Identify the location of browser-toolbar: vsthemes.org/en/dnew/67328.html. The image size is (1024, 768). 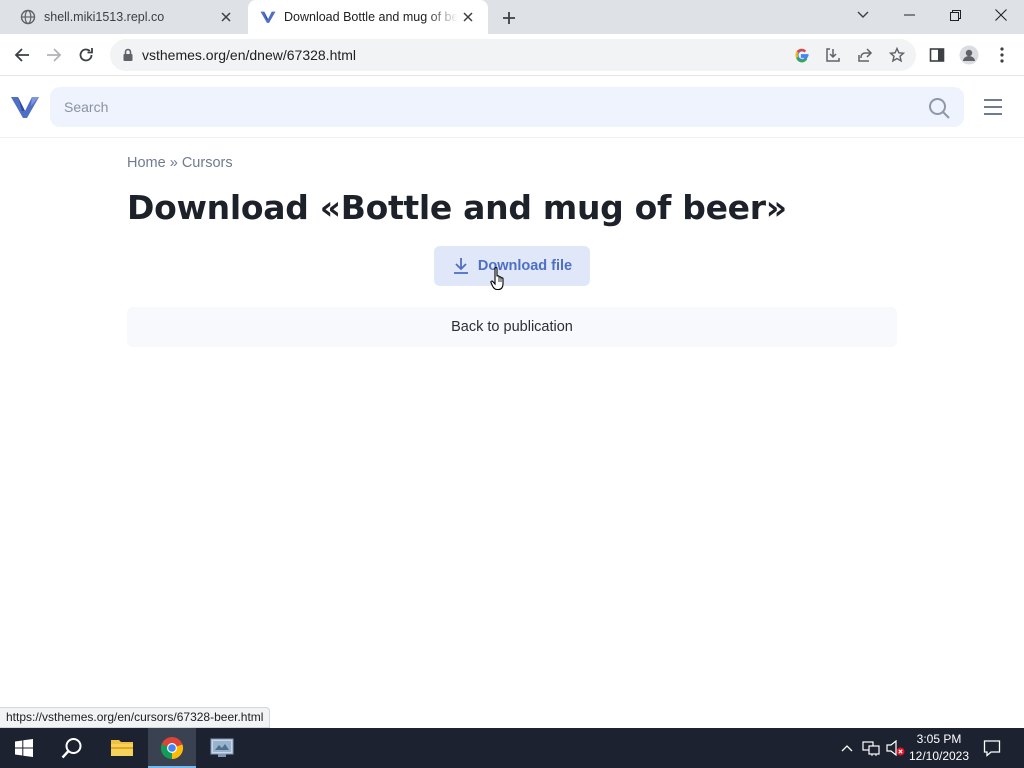
(512, 55).